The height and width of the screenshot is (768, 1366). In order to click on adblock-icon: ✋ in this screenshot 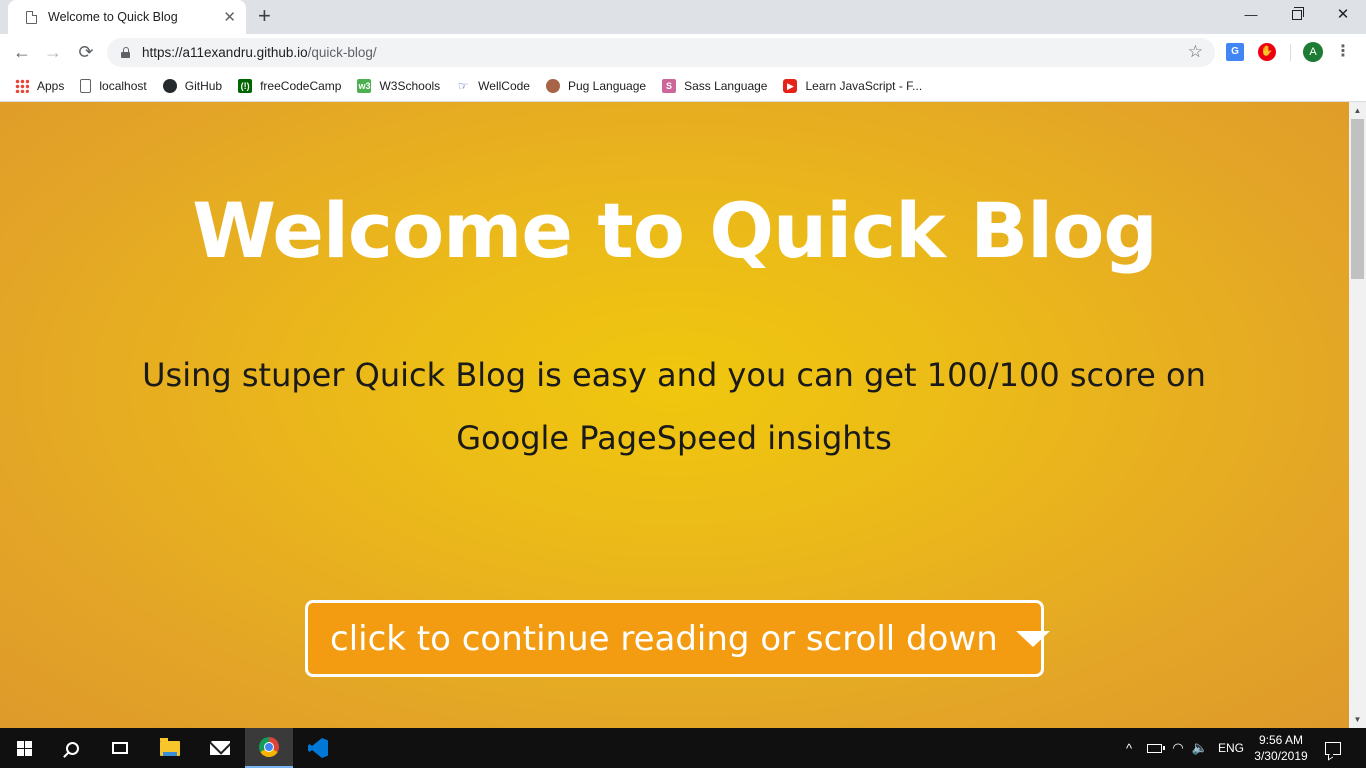, I will do `click(1267, 52)`.